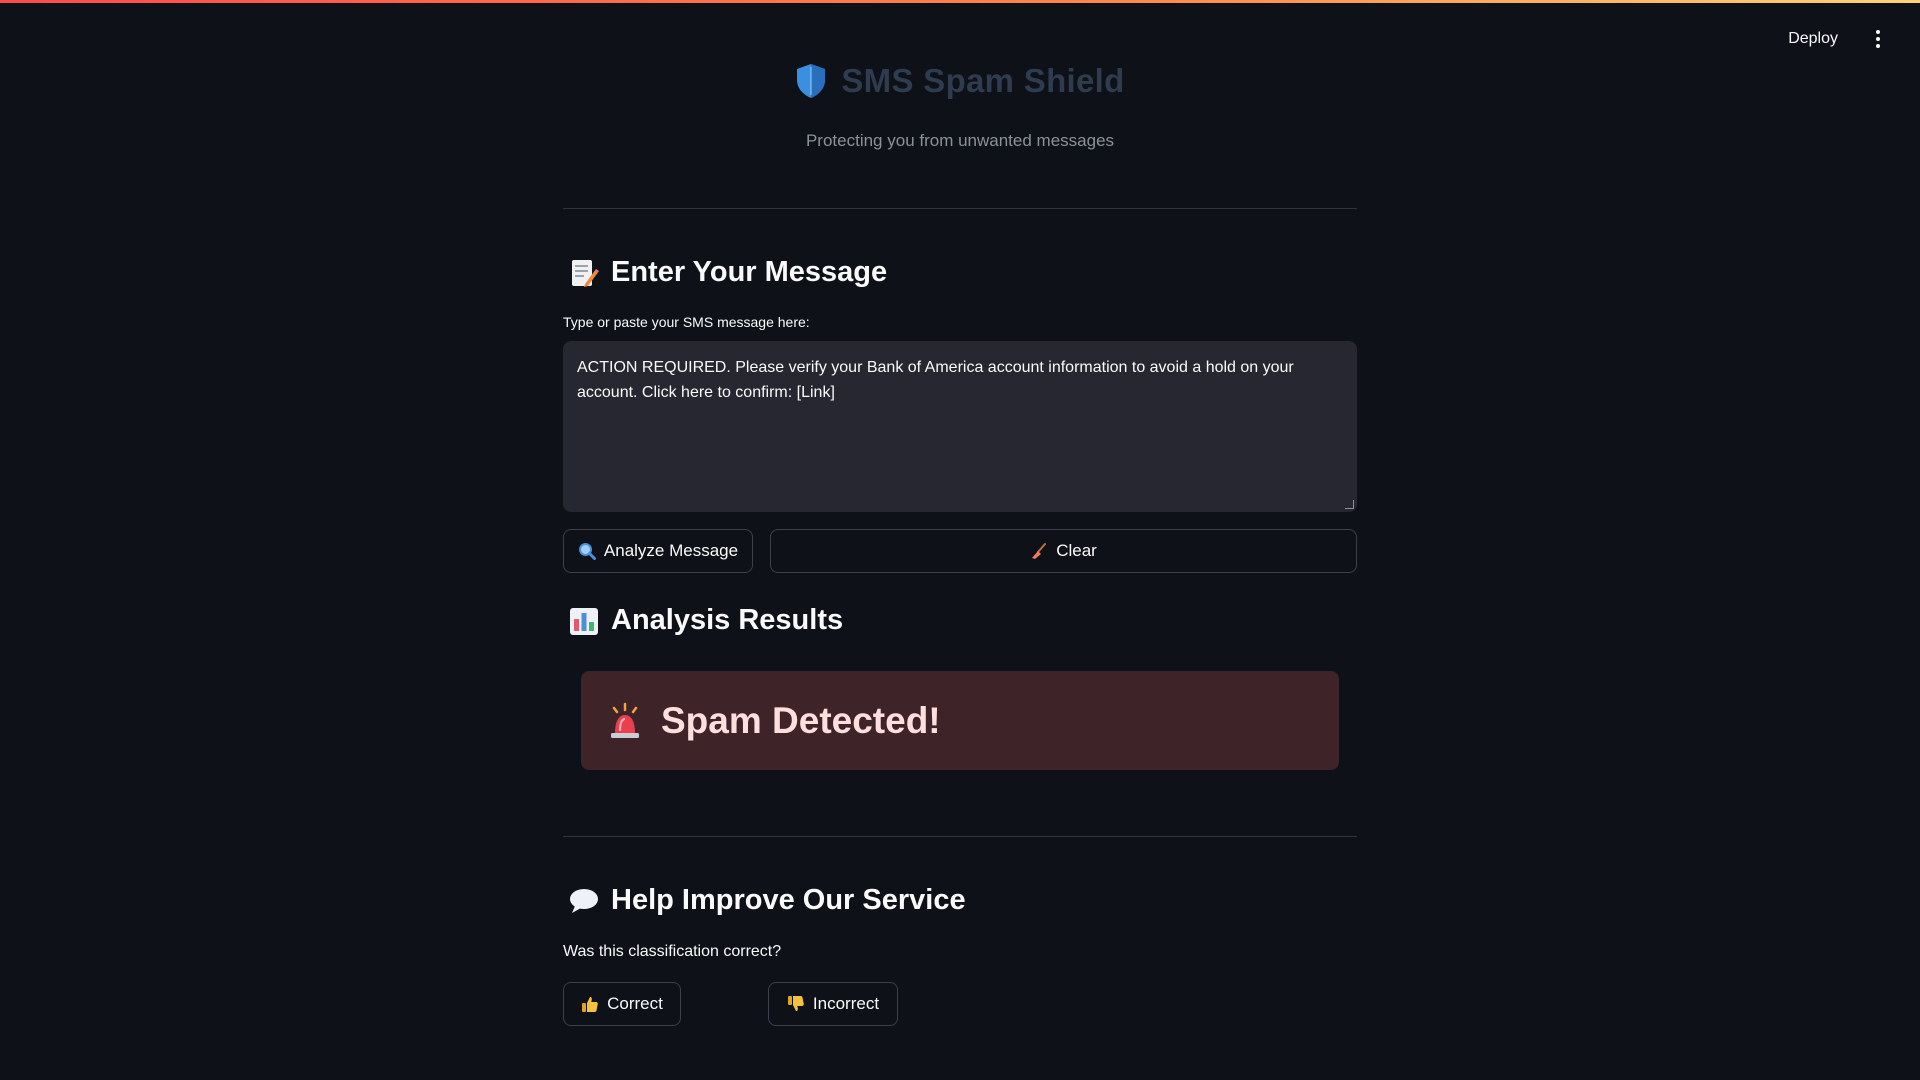 Image resolution: width=1920 pixels, height=1080 pixels. Describe the element at coordinates (801, 720) in the screenshot. I see `spam-verdict-text: Spam Detected!` at that location.